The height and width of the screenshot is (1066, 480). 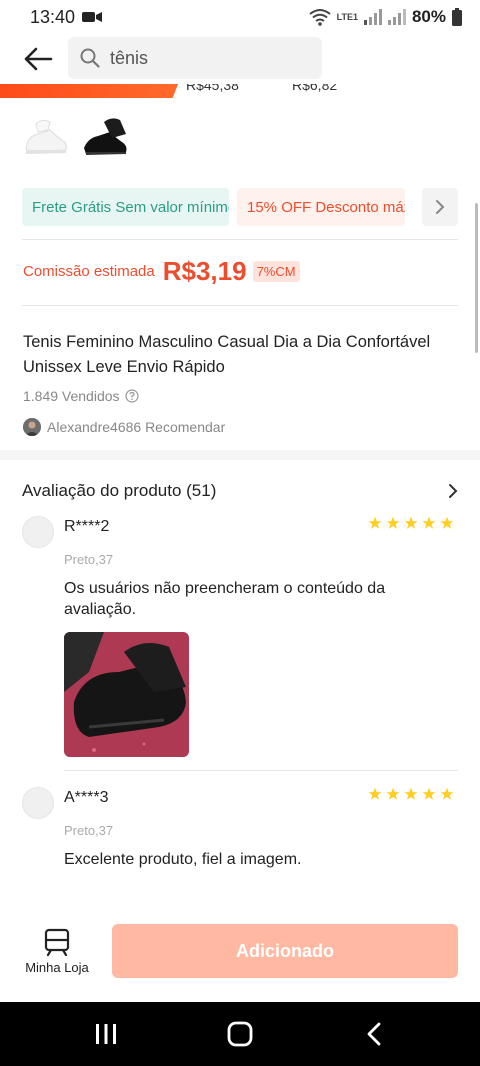 What do you see at coordinates (457, 17) in the screenshot?
I see `battery-icon` at bounding box center [457, 17].